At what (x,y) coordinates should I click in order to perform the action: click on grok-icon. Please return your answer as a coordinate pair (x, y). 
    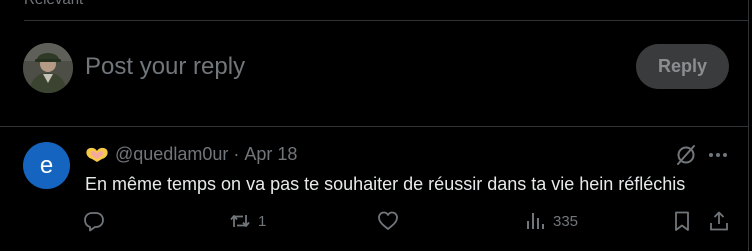
    Looking at the image, I should click on (686, 155).